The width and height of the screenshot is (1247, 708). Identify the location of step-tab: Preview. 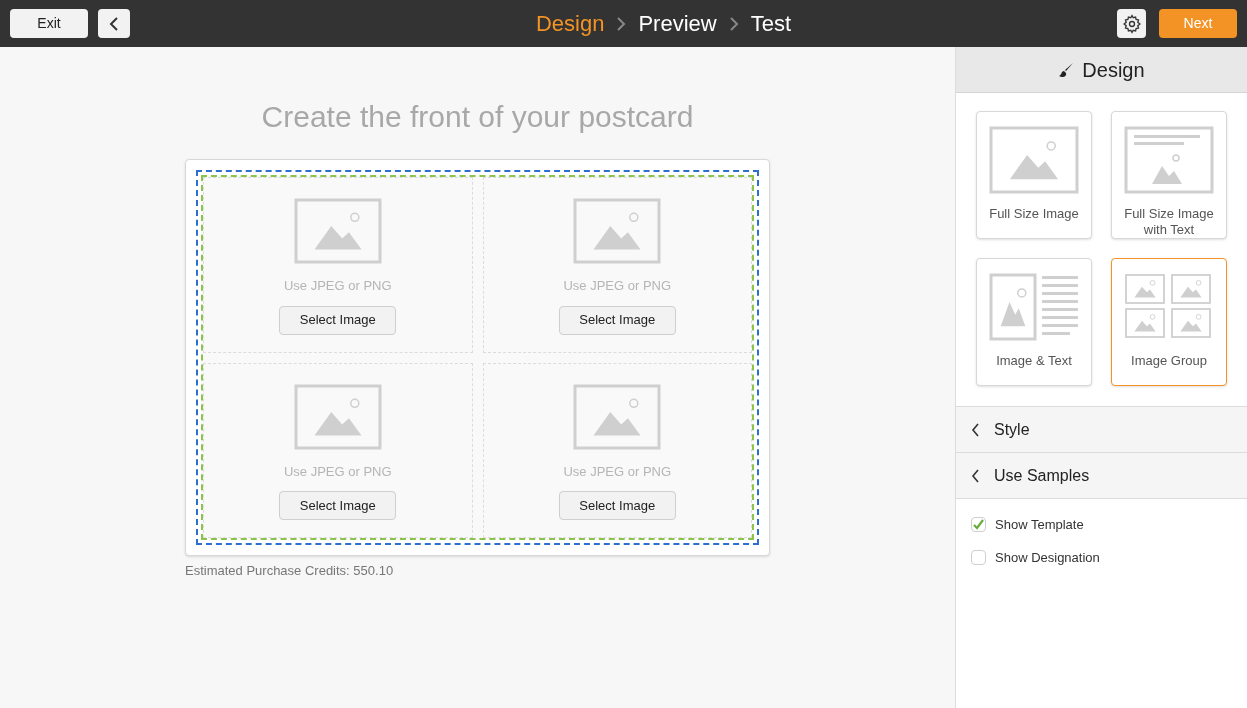
(677, 23).